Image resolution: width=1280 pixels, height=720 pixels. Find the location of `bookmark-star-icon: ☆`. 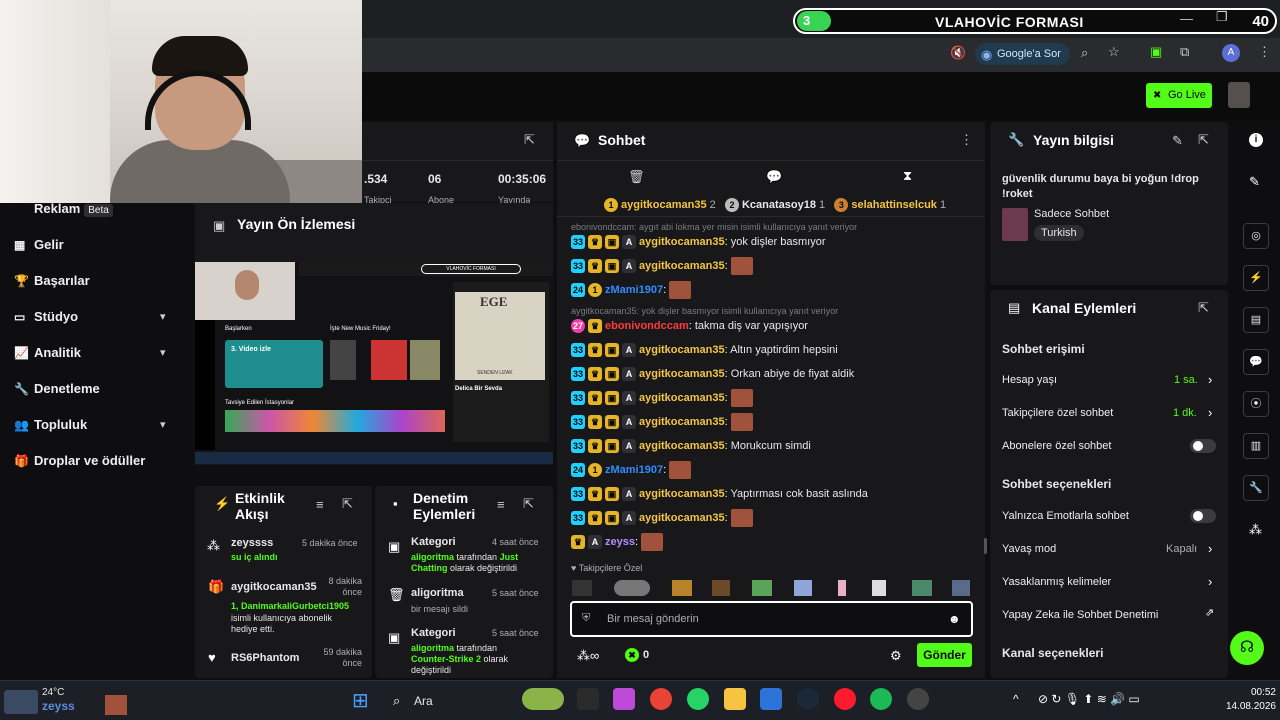

bookmark-star-icon: ☆ is located at coordinates (1114, 51).